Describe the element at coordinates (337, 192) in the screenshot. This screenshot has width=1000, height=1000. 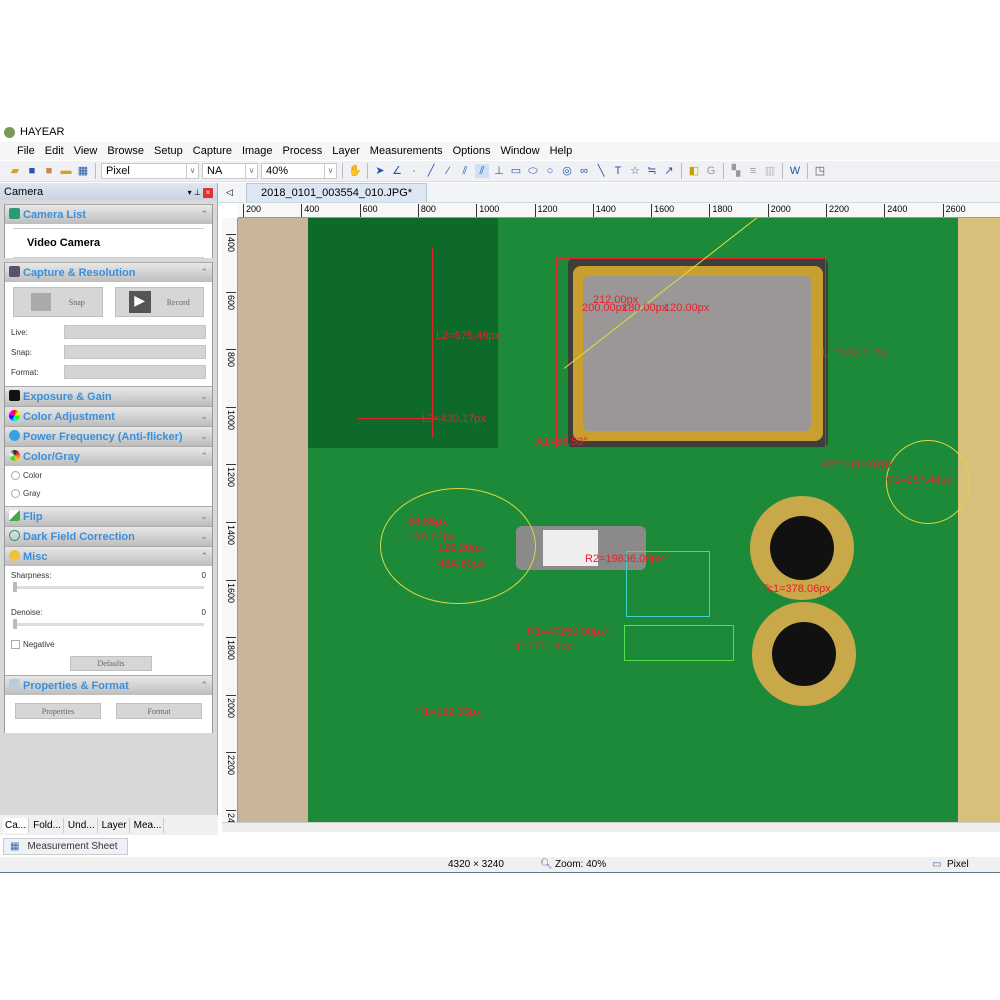
I see `document-tab: 2018_0101_003554_010.JPG*` at that location.